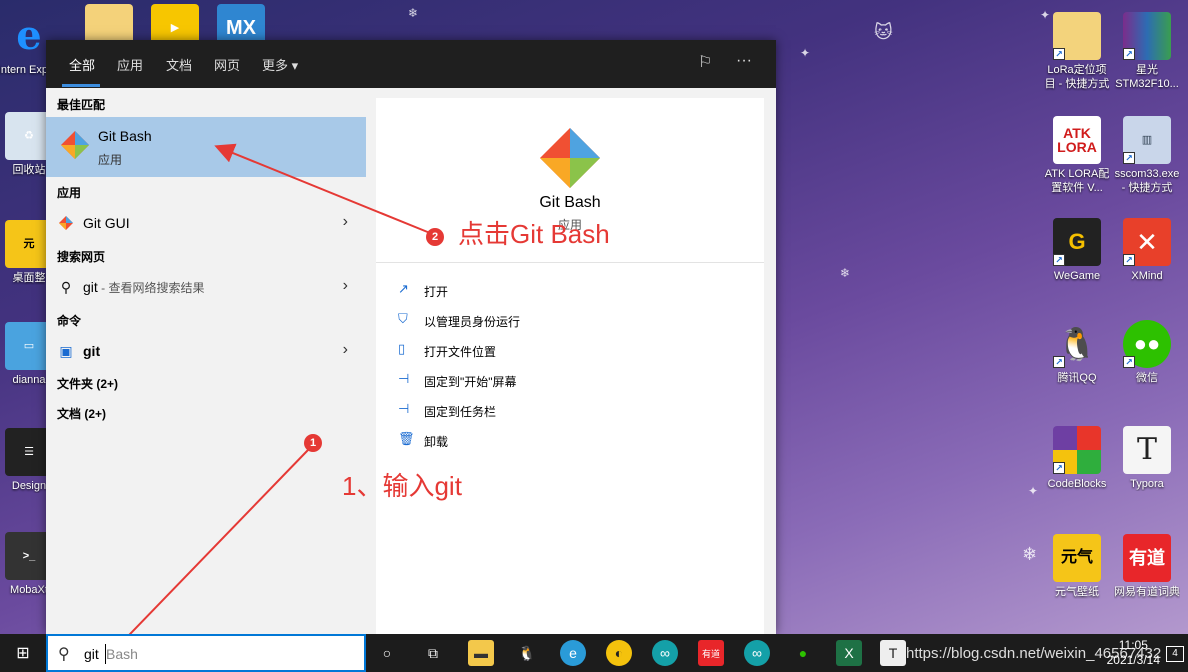  I want to click on tab-apps: 应用, so click(130, 64).